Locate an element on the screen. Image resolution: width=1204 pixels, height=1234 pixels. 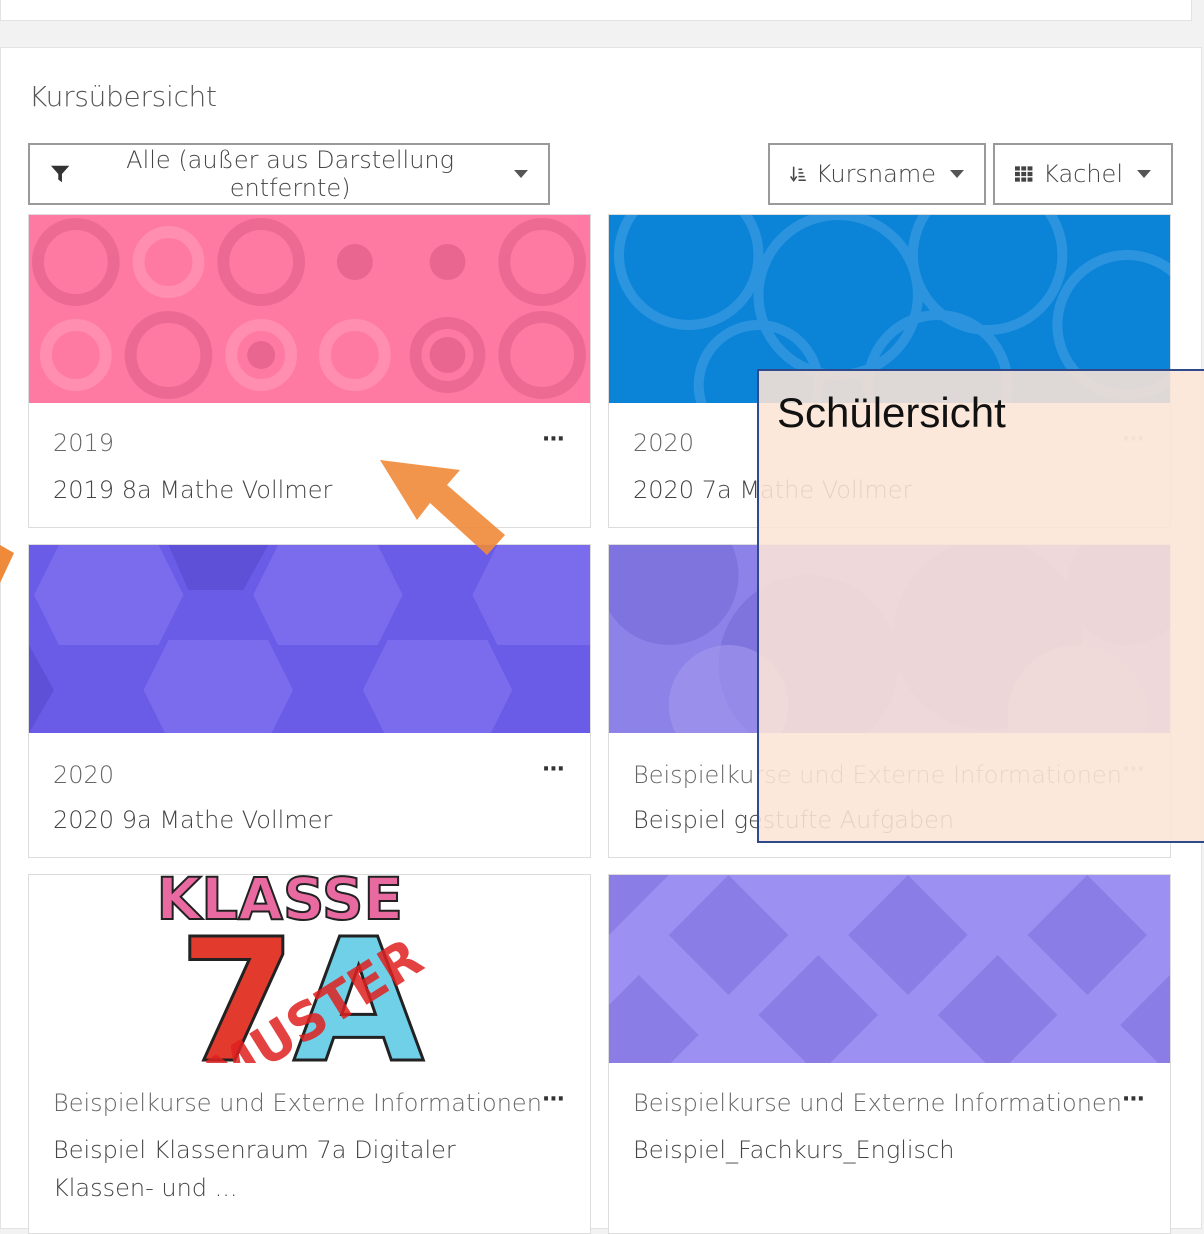
view-dropdown-button: Kachel is located at coordinates (1083, 174).